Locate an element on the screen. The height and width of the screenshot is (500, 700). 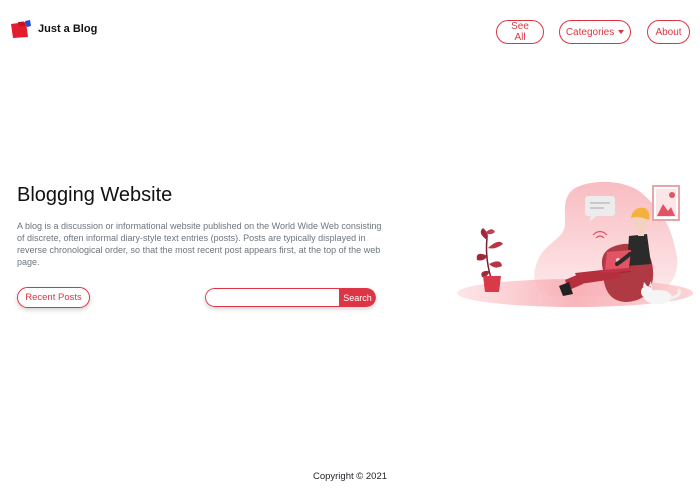
about-button: About is located at coordinates (668, 32).